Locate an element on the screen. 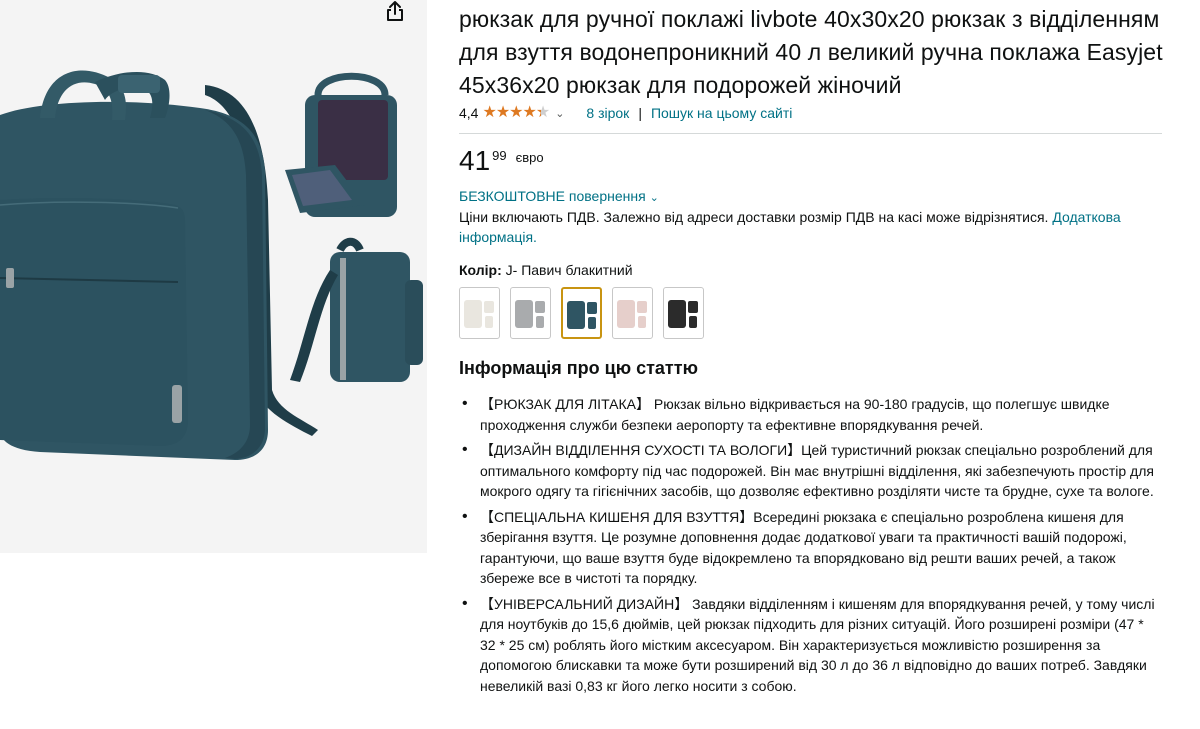 This screenshot has width=1200, height=729. returns-row: БЕЗКОШТОВНЕ повернення ⌄ is located at coordinates (811, 196).